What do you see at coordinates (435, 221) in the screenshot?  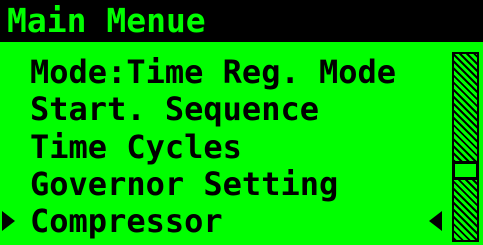 I see `left-arrow-icon` at bounding box center [435, 221].